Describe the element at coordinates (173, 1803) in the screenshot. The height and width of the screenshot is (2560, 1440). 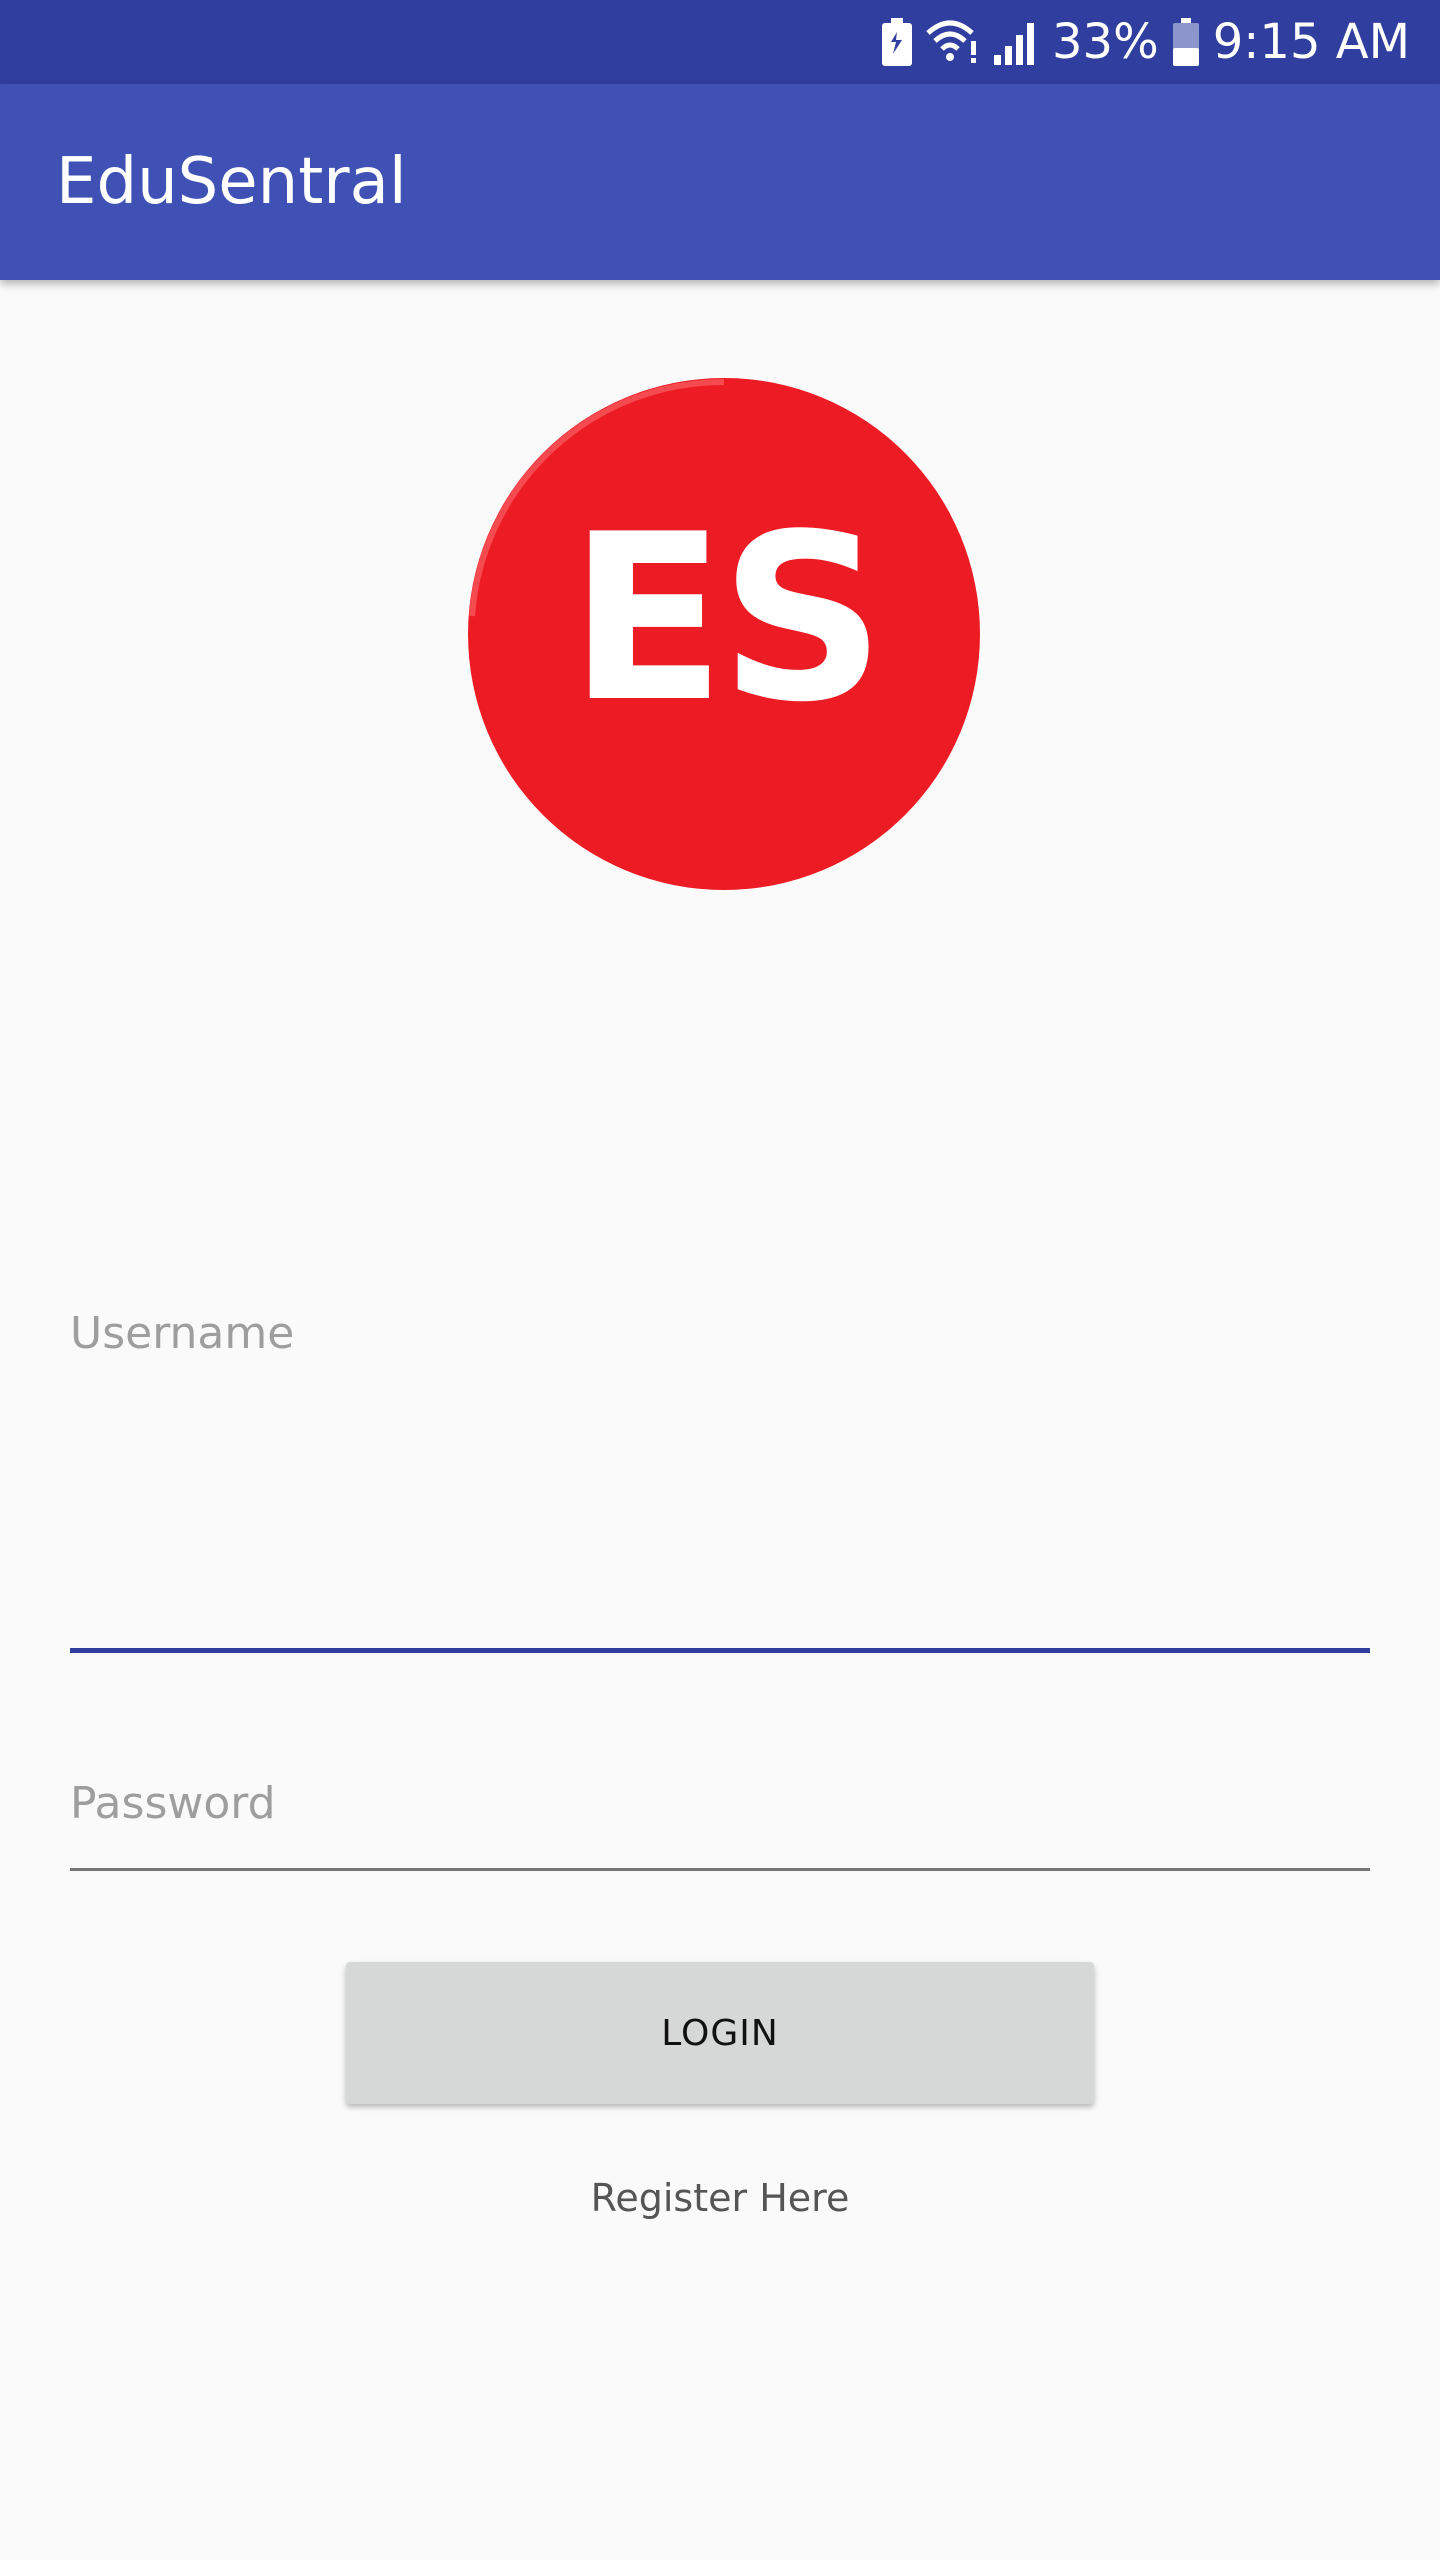
I see `password-placeholder: Password` at that location.